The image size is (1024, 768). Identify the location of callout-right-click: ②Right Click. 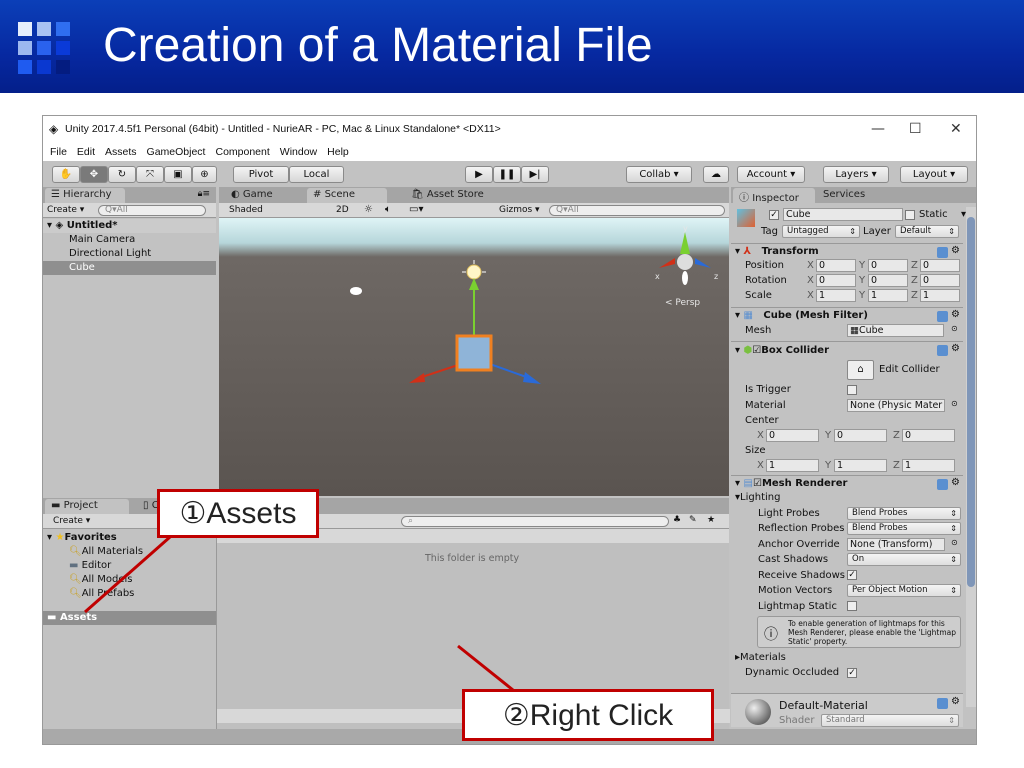
(588, 715).